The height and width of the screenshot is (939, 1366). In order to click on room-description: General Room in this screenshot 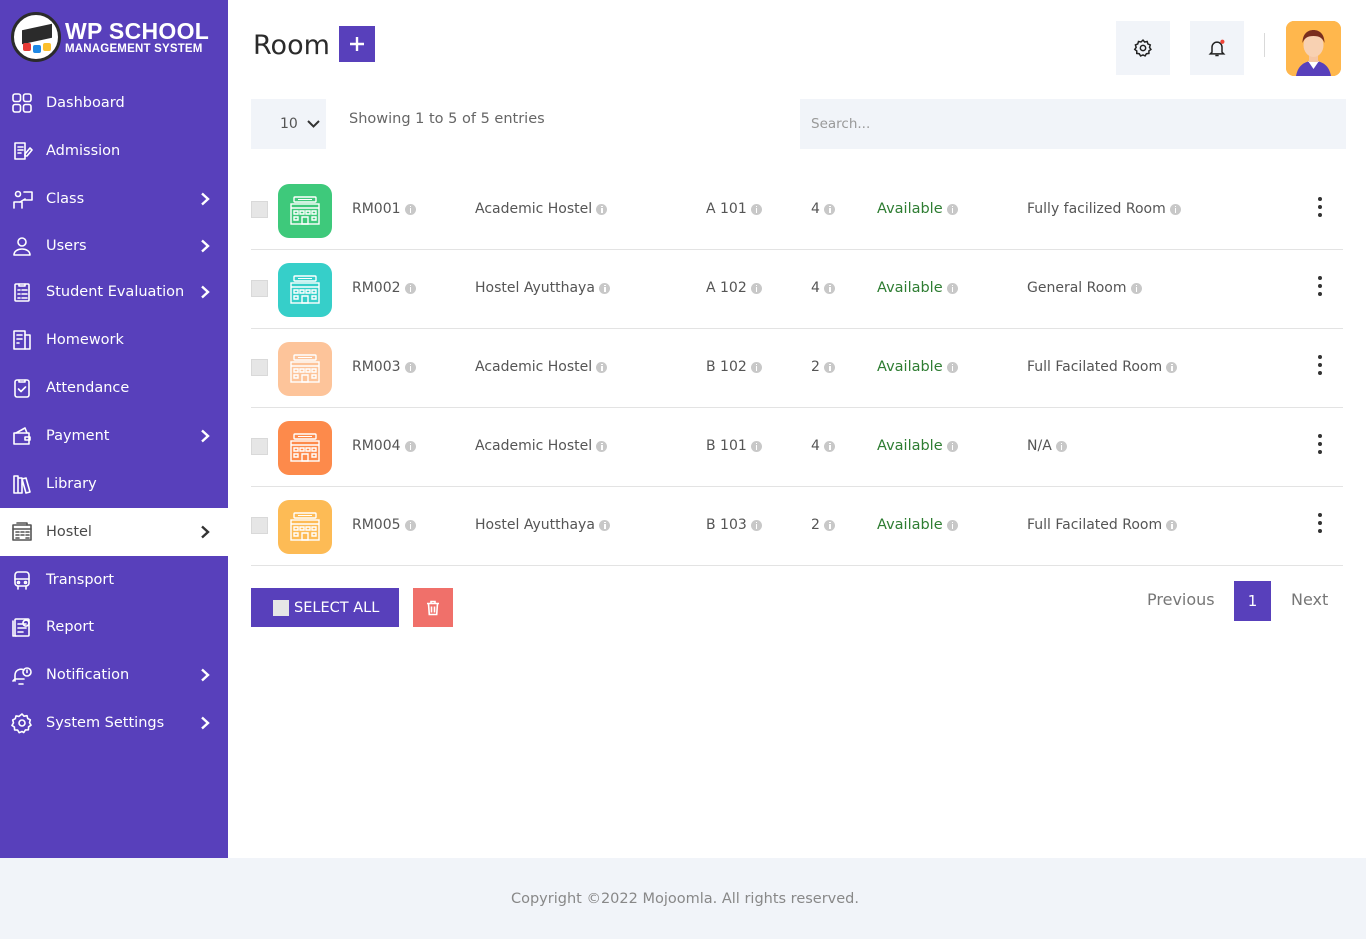, I will do `click(1077, 288)`.